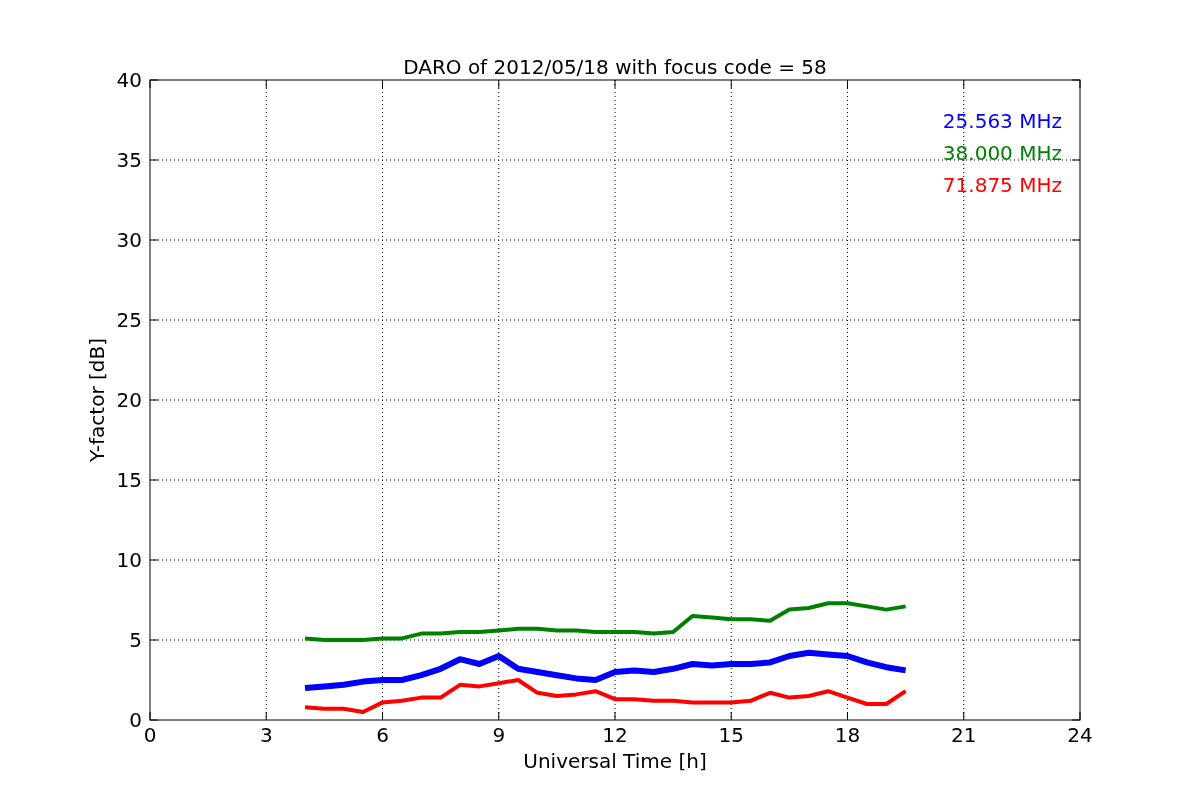 Image resolution: width=1200 pixels, height=800 pixels. I want to click on tick-label: 9, so click(499, 735).